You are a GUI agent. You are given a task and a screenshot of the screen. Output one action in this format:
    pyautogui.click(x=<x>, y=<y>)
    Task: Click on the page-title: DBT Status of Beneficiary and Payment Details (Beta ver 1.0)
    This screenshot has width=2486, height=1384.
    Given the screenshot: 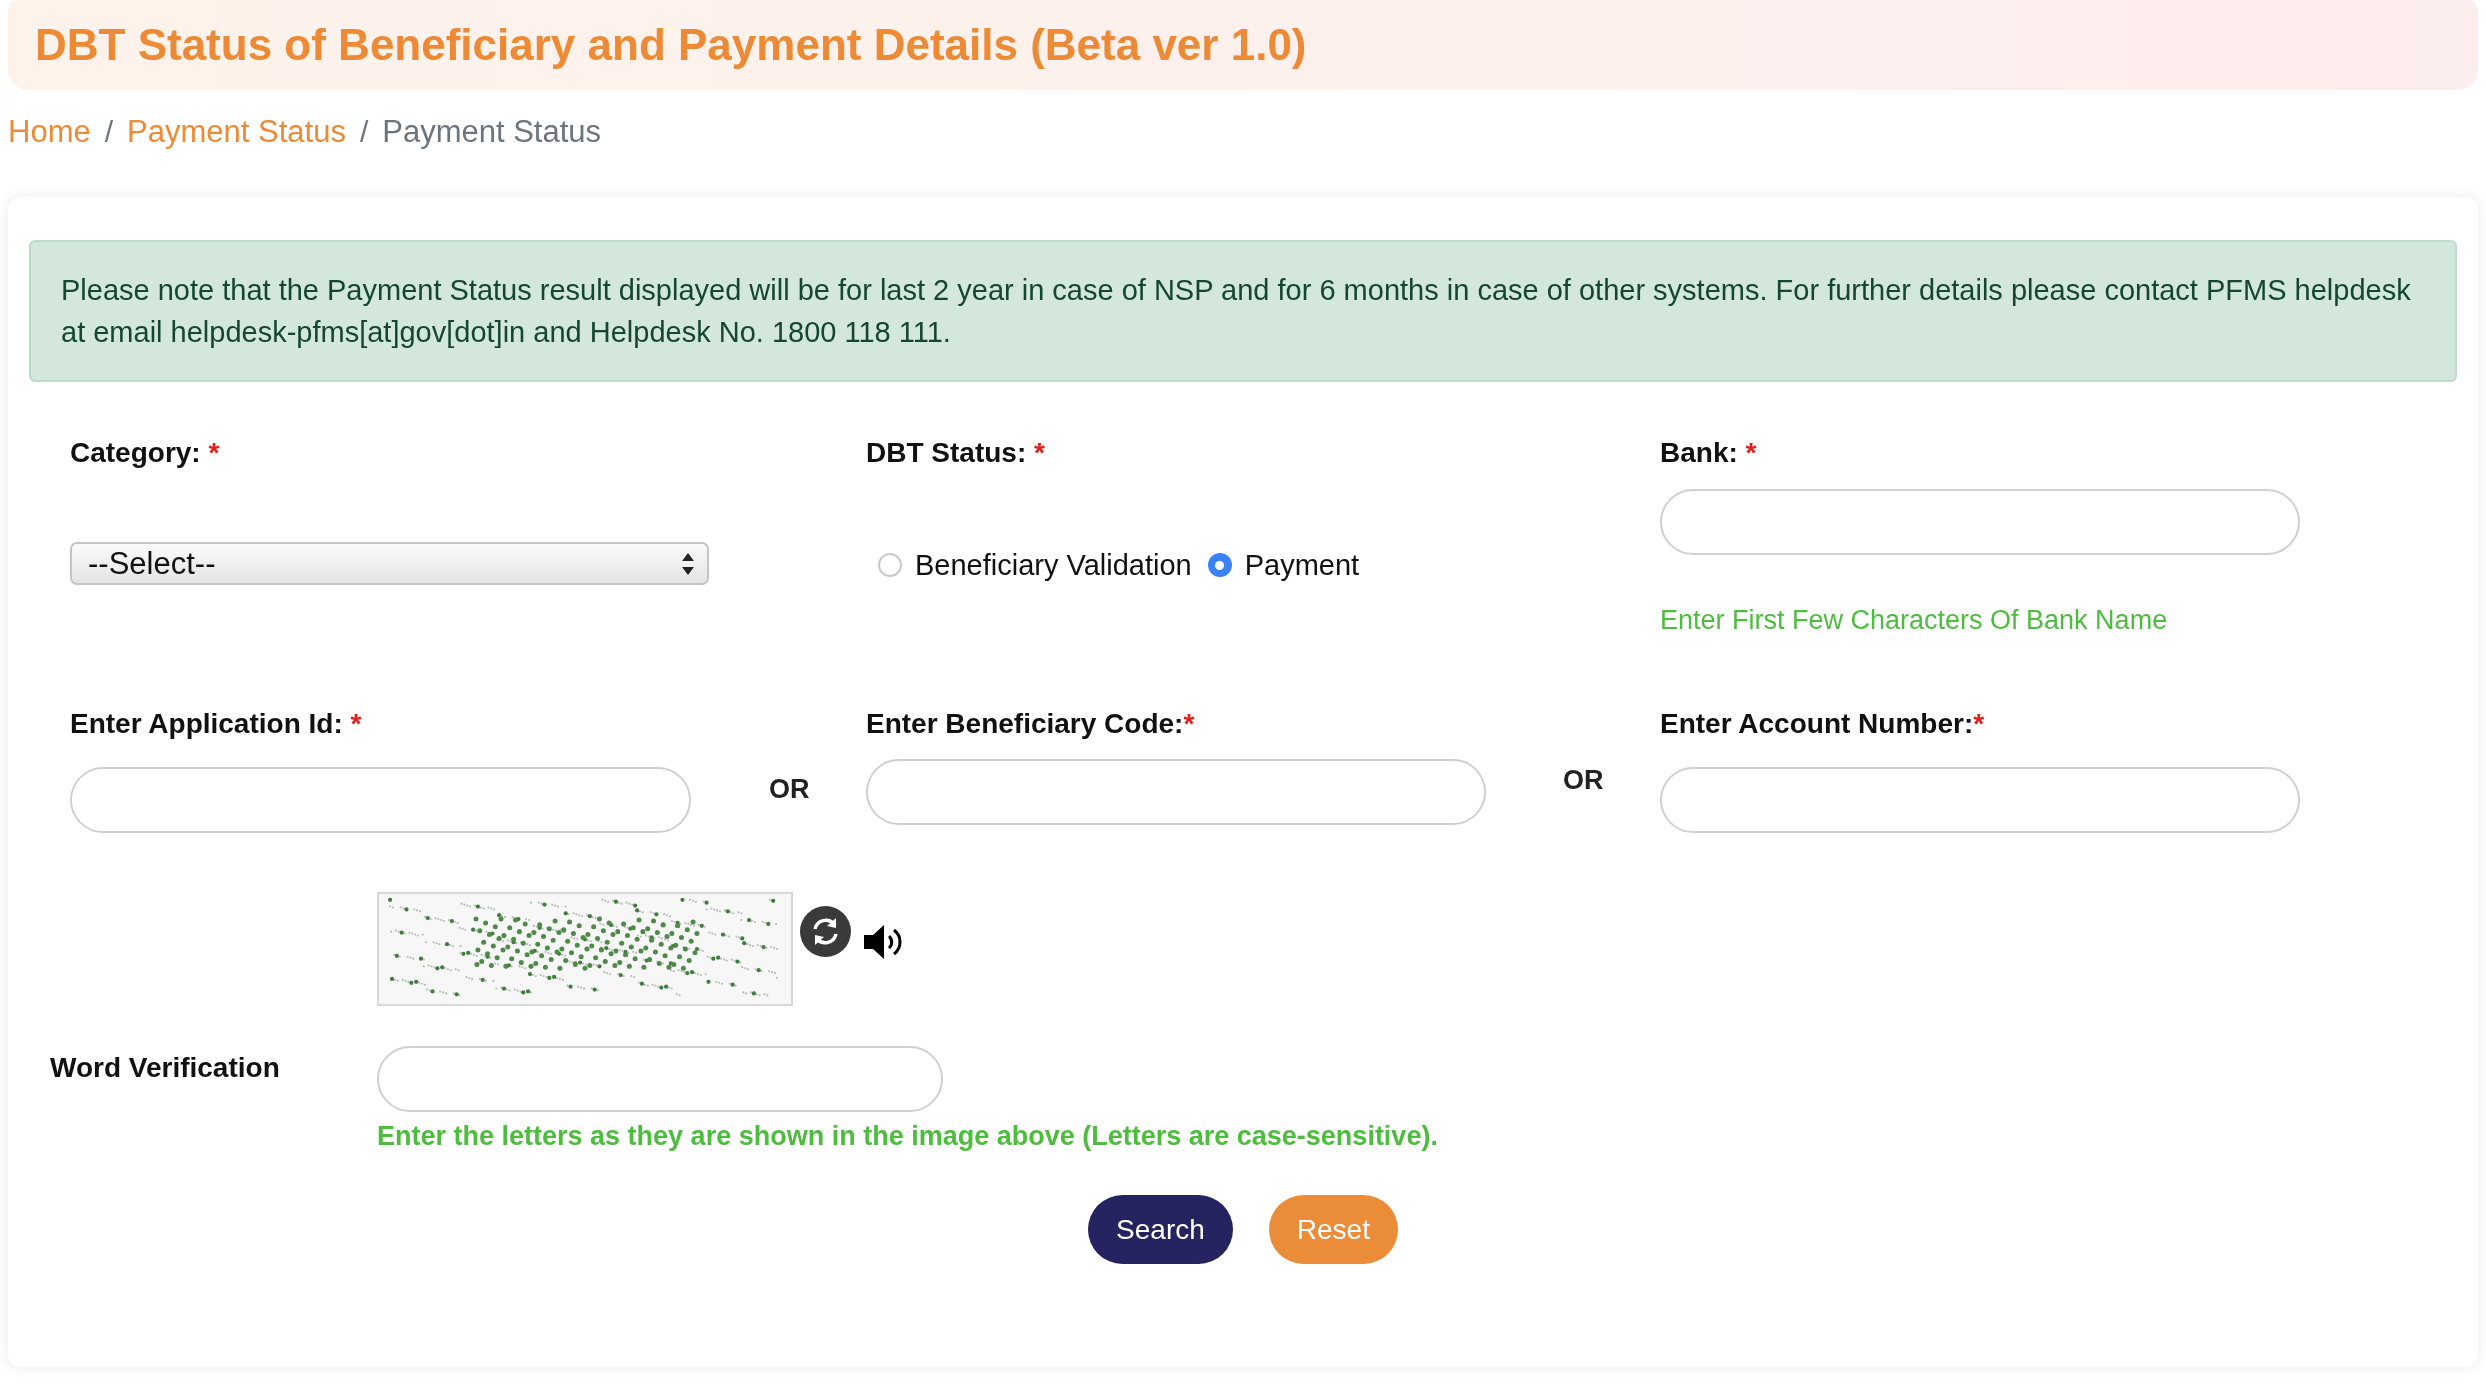 What is the action you would take?
    pyautogui.click(x=671, y=45)
    